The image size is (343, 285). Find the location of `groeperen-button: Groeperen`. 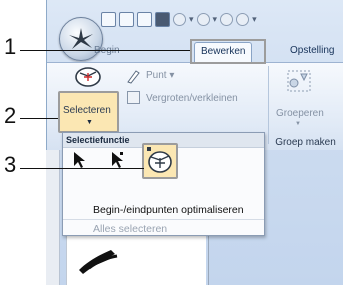

groeperen-button: Groeperen is located at coordinates (300, 113).